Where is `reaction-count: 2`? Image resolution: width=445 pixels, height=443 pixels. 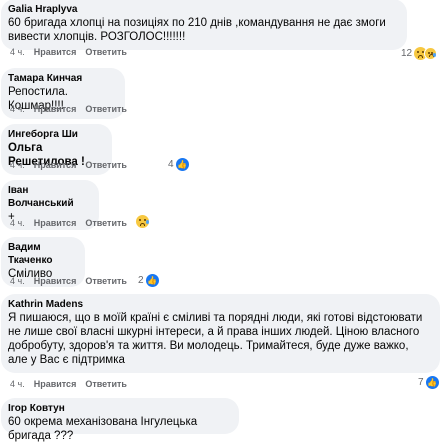 reaction-count: 2 is located at coordinates (141, 280).